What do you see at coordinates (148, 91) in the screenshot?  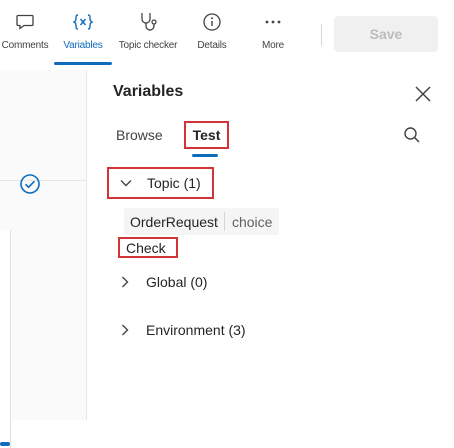 I see `panel-title: Variables` at bounding box center [148, 91].